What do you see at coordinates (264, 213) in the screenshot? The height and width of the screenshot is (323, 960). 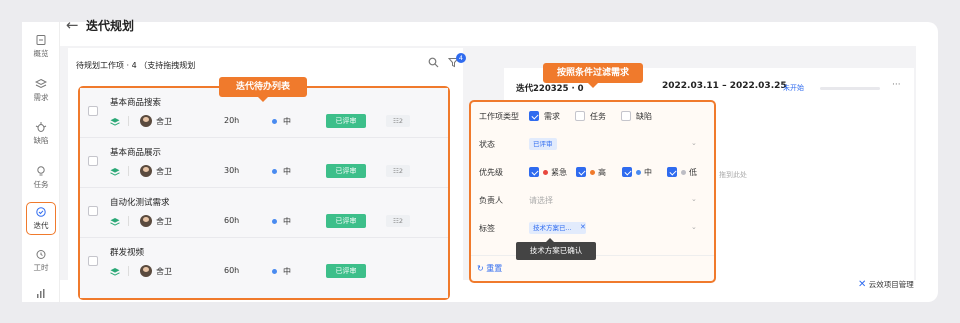 I see `list-item: 自动化测试需求 舍卫 60h 中 已评审 ☷2` at bounding box center [264, 213].